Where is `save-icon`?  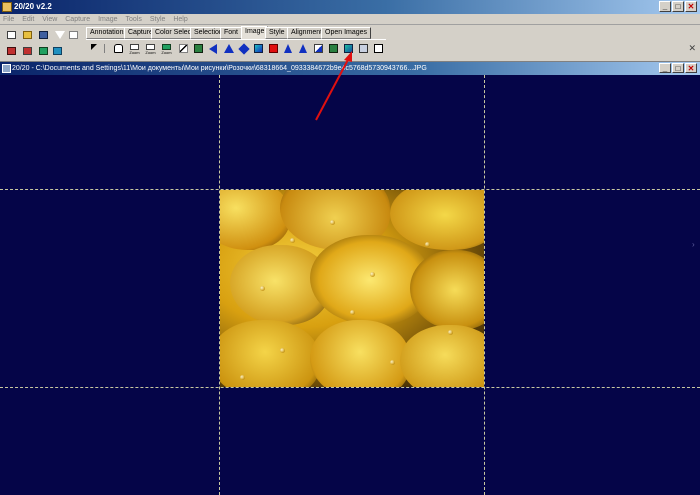
save-icon is located at coordinates (43, 34).